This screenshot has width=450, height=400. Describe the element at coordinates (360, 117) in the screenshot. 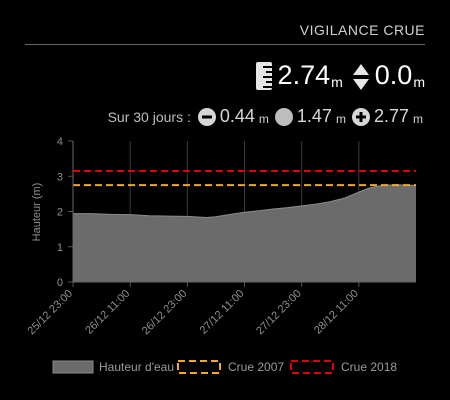

I see `plus-circle-icon` at that location.